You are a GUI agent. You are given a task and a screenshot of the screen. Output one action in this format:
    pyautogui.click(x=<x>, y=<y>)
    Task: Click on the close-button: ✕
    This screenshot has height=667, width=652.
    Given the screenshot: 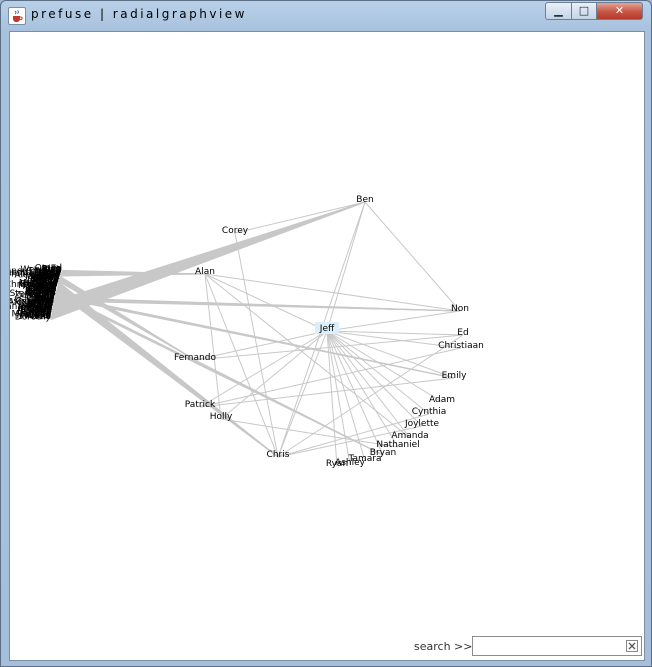 What is the action you would take?
    pyautogui.click(x=619, y=11)
    